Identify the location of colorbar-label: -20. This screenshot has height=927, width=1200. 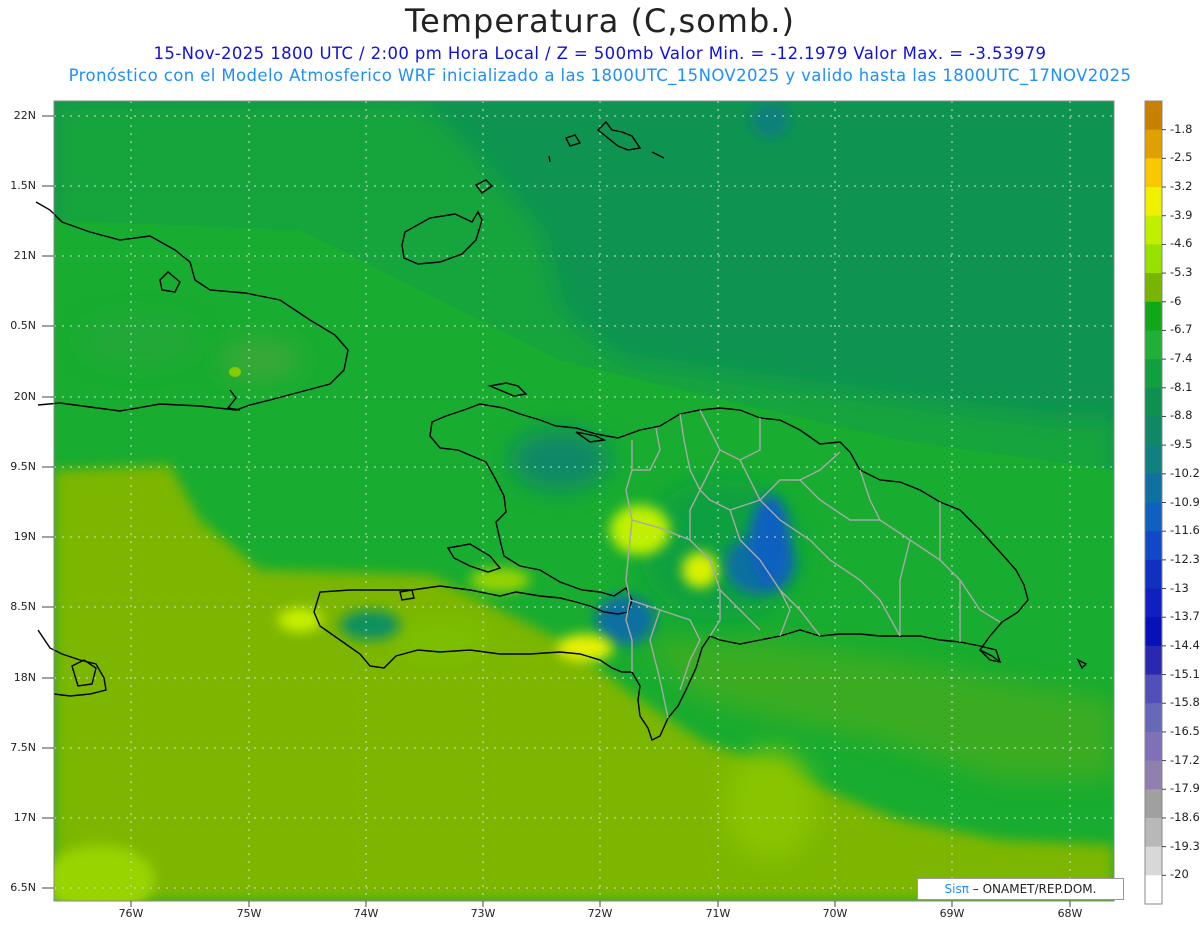
(1179, 874).